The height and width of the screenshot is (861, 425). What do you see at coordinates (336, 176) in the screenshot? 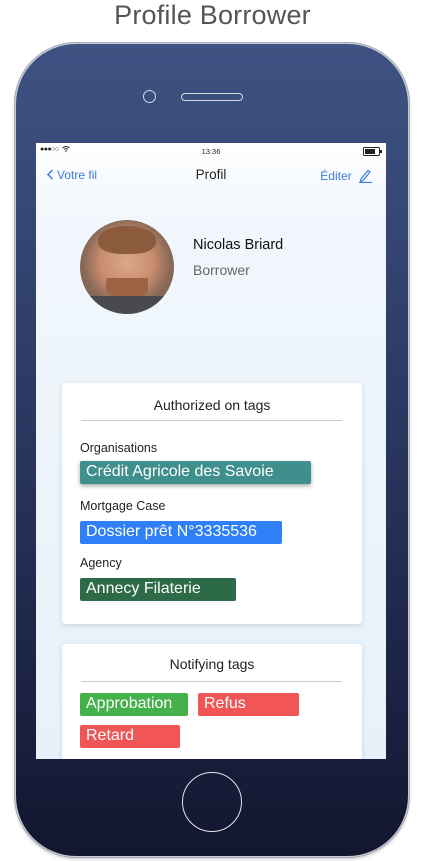
I see `edit-label: Éditer` at bounding box center [336, 176].